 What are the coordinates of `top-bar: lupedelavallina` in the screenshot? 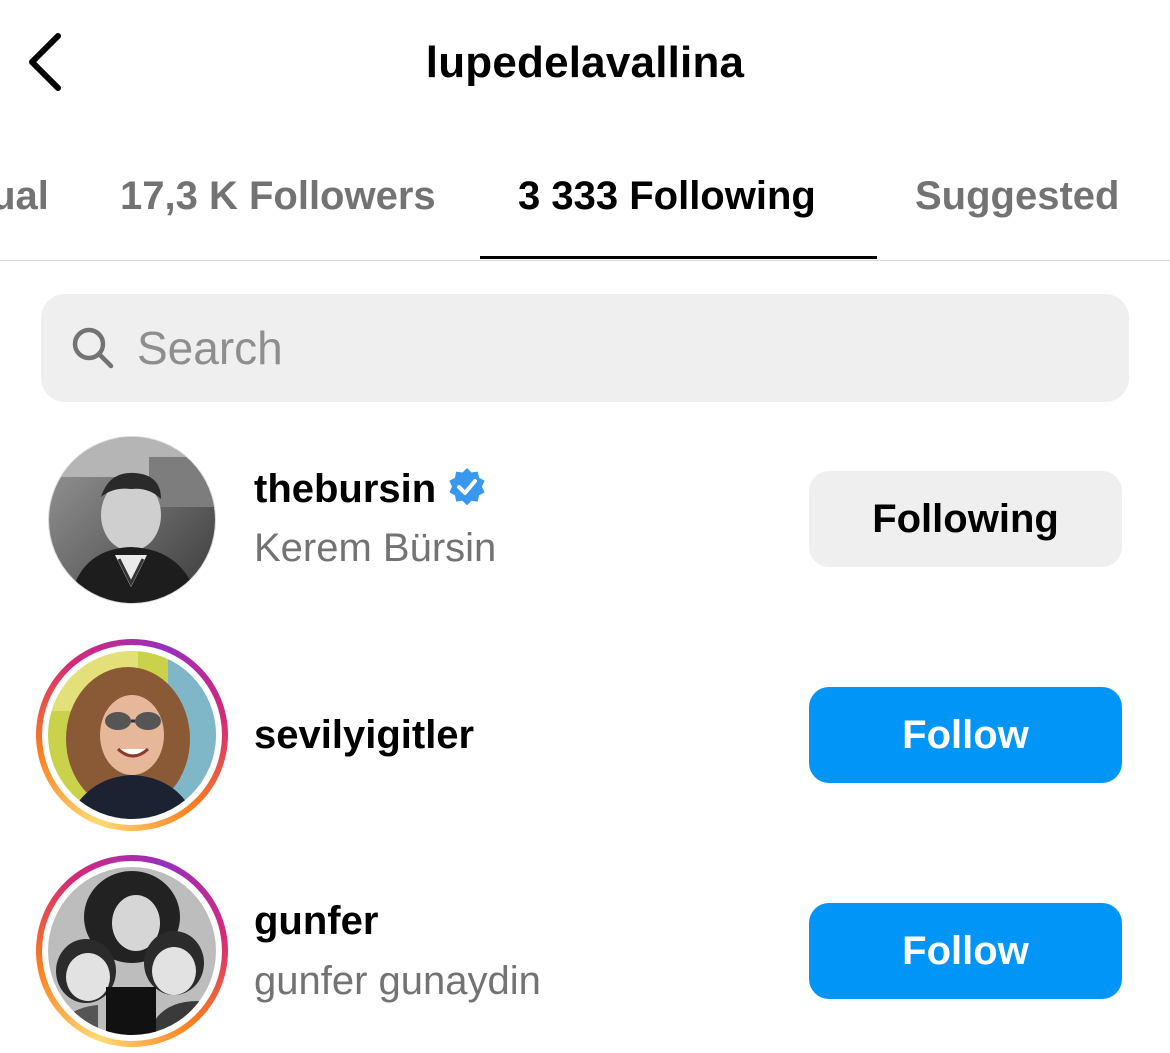 It's located at (585, 65).